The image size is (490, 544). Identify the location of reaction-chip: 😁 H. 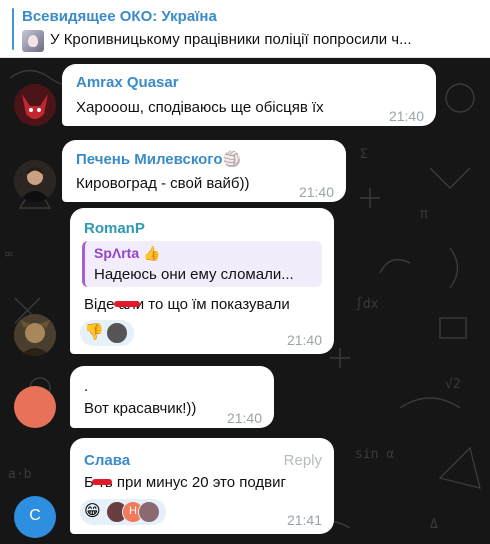
(123, 512).